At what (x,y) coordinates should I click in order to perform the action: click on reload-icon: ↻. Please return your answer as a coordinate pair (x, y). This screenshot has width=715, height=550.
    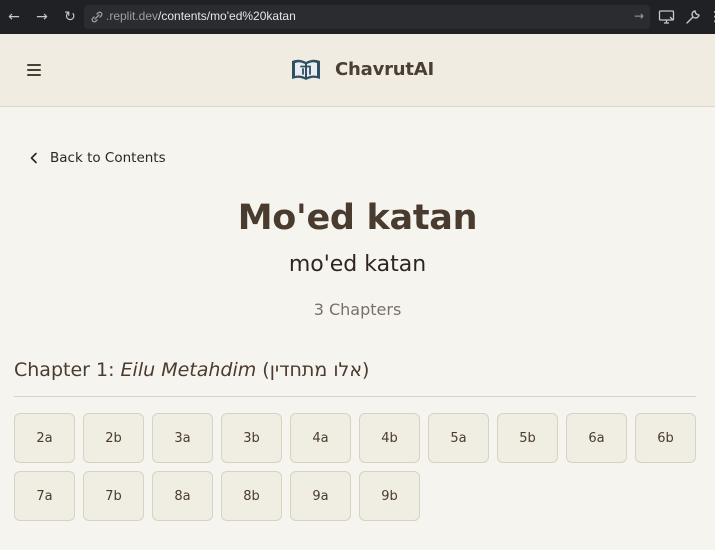
    Looking at the image, I should click on (70, 17).